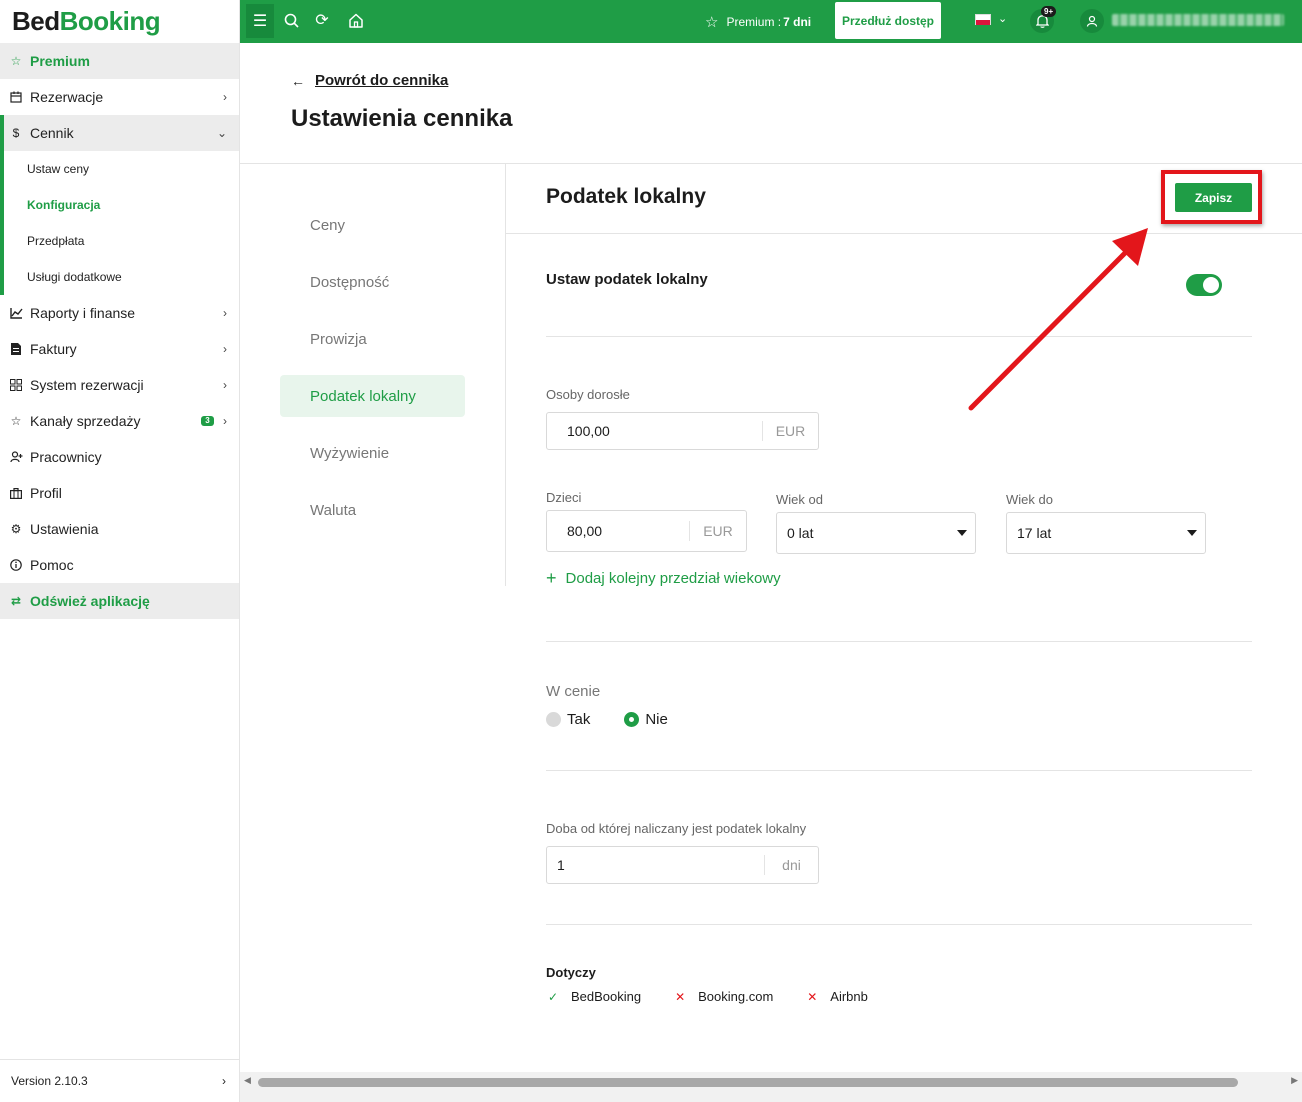 The height and width of the screenshot is (1102, 1302). Describe the element at coordinates (372, 396) in the screenshot. I see `settings-nav-podatek-lokalny: Podatek lokalny` at that location.